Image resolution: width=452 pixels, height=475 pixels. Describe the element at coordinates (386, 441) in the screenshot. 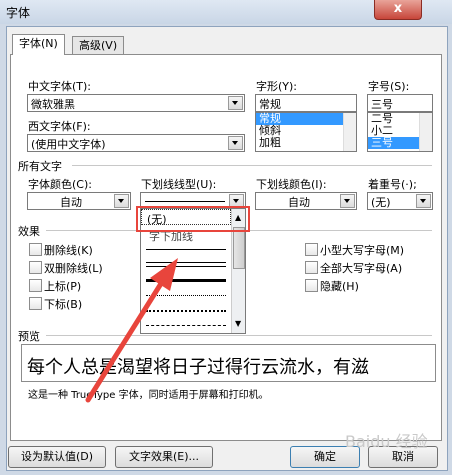

I see `watermark: Baidu 经验` at that location.